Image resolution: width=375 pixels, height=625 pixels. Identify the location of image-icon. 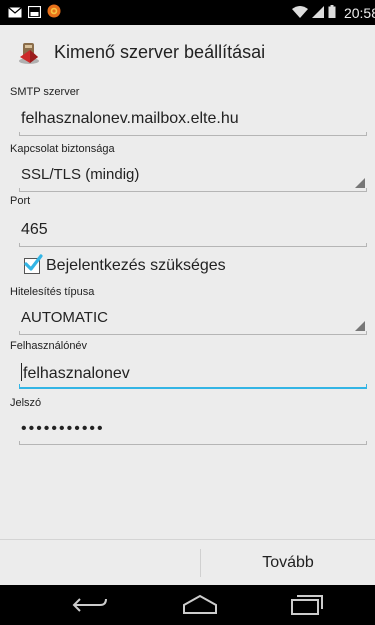
(34, 14).